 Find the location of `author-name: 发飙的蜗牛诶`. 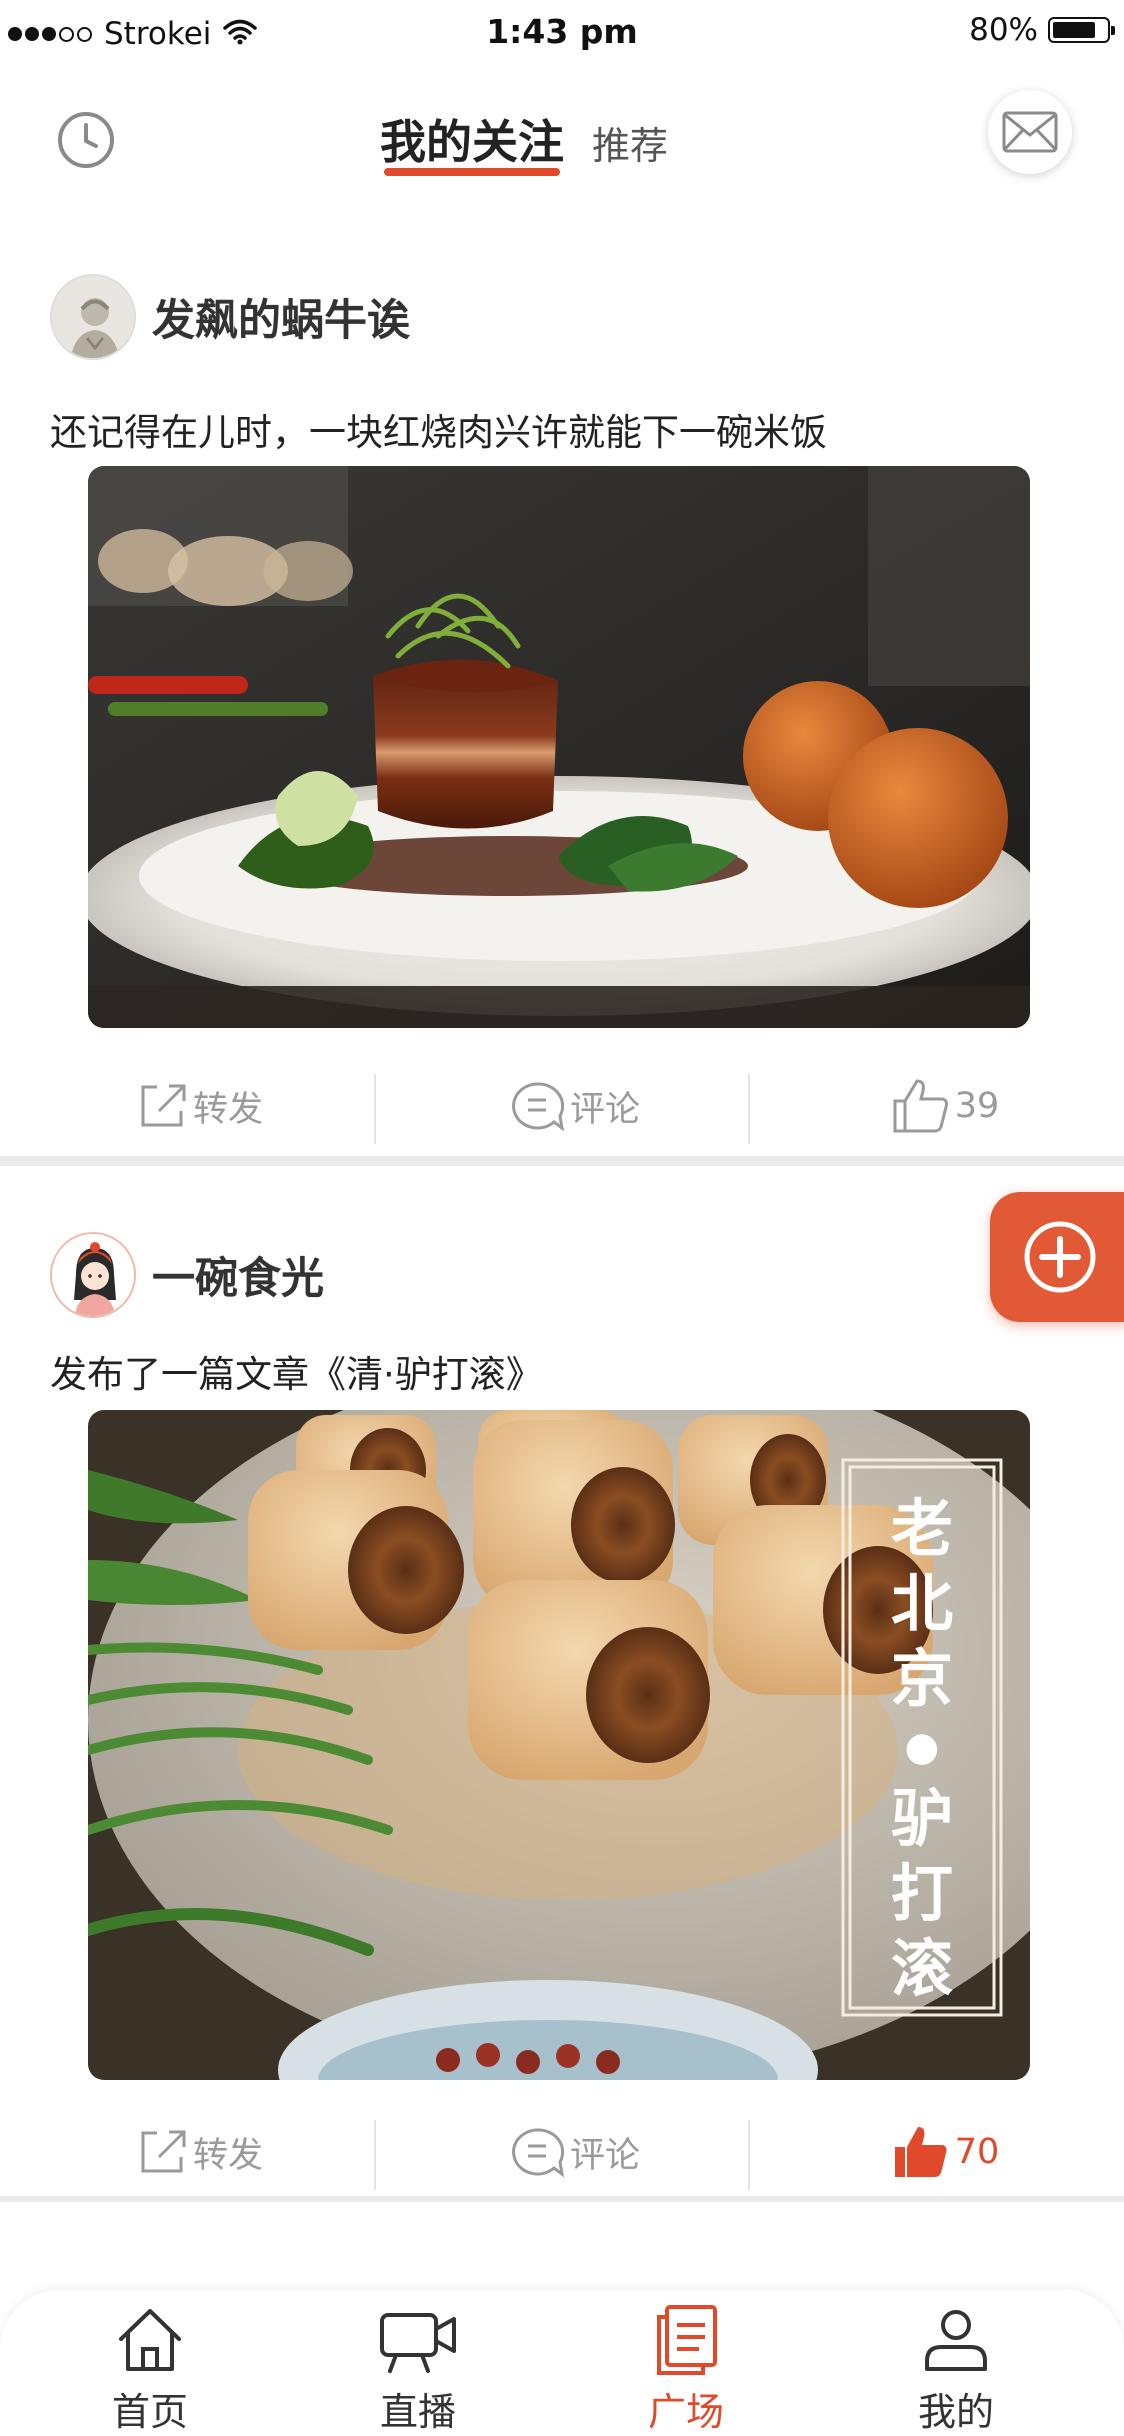

author-name: 发飙的蜗牛诶 is located at coordinates (281, 321).